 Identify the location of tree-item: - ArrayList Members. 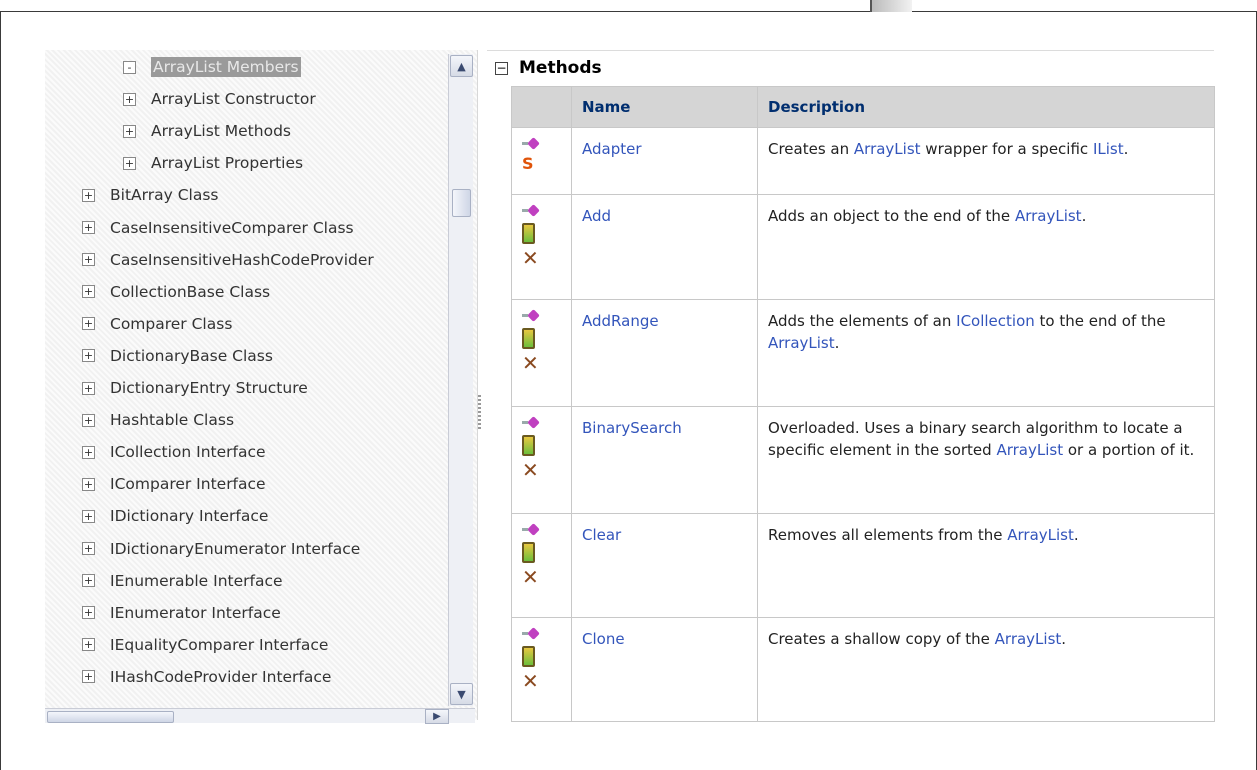
(212, 67).